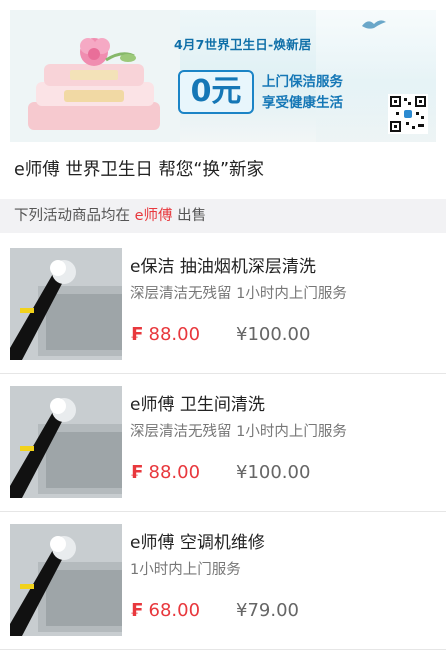 The height and width of the screenshot is (650, 446). What do you see at coordinates (223, 216) in the screenshot?
I see `notice-bar: 下列活动商品均在 e师傅 出售` at bounding box center [223, 216].